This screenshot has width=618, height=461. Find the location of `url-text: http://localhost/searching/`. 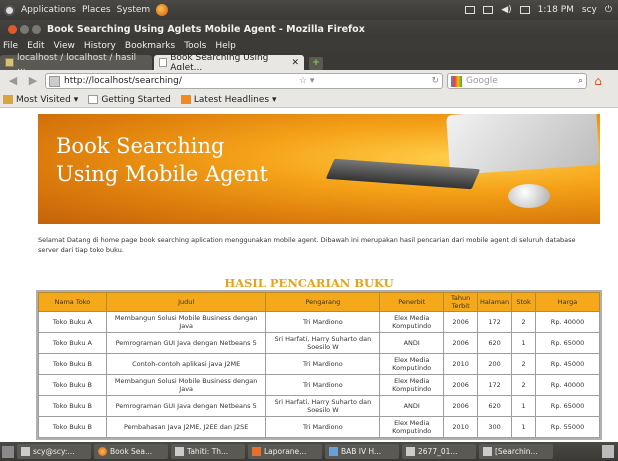

url-text: http://localhost/searching/ is located at coordinates (123, 81).